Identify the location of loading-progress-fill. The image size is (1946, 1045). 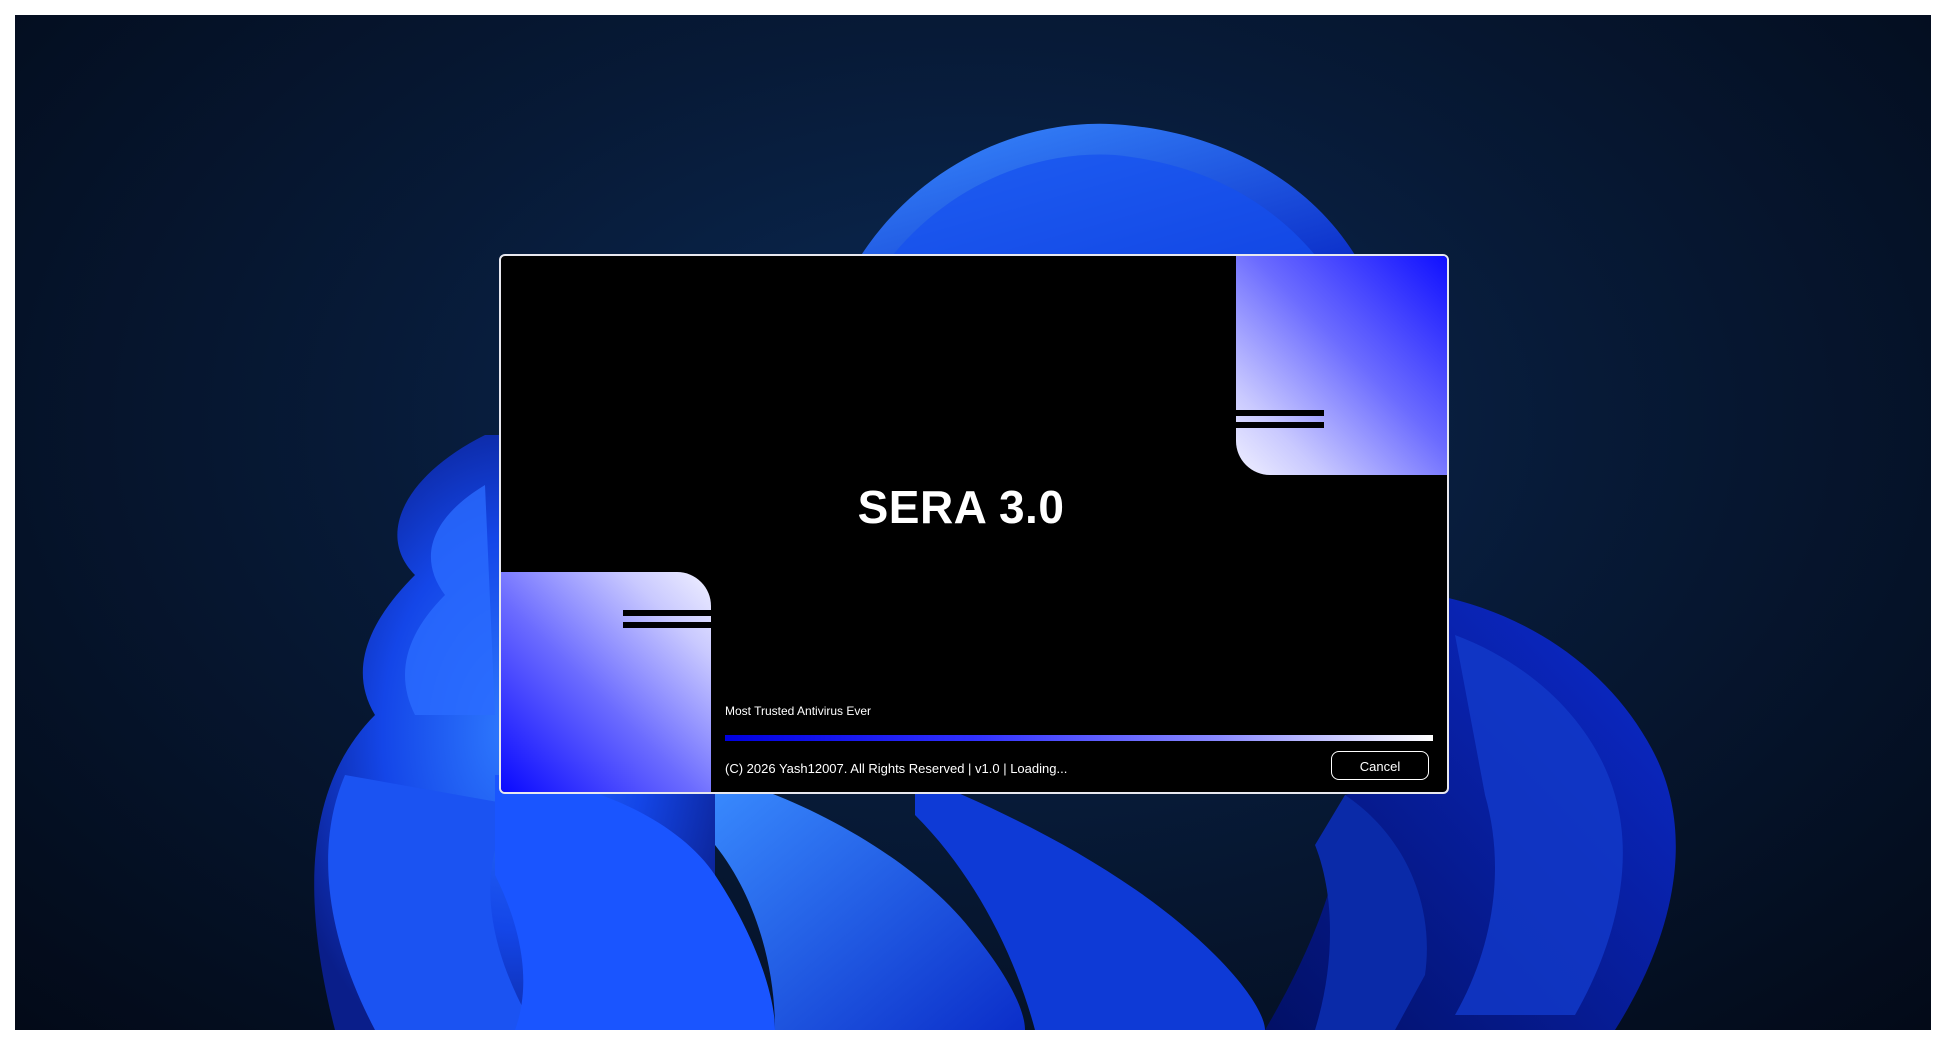
(1079, 738).